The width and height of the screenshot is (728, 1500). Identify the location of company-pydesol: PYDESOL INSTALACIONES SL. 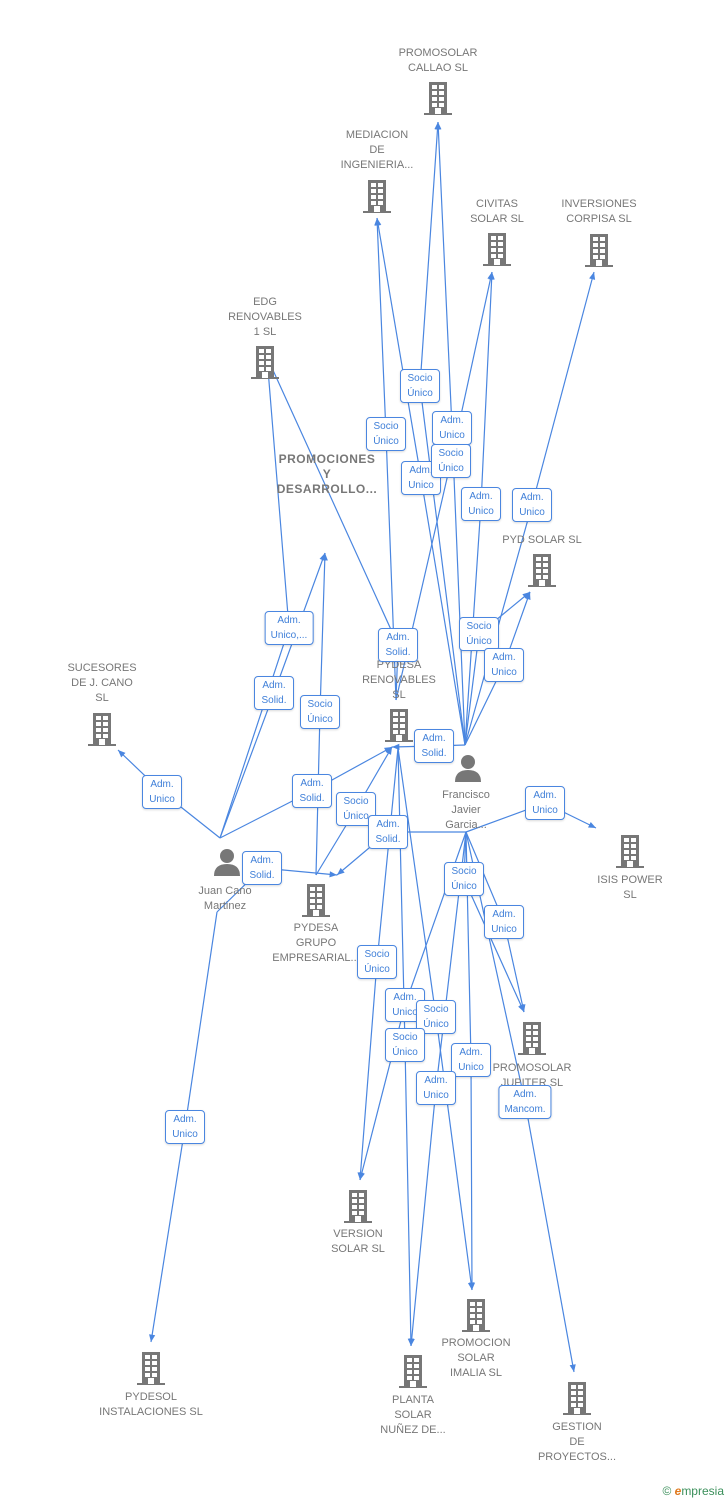
(151, 1405).